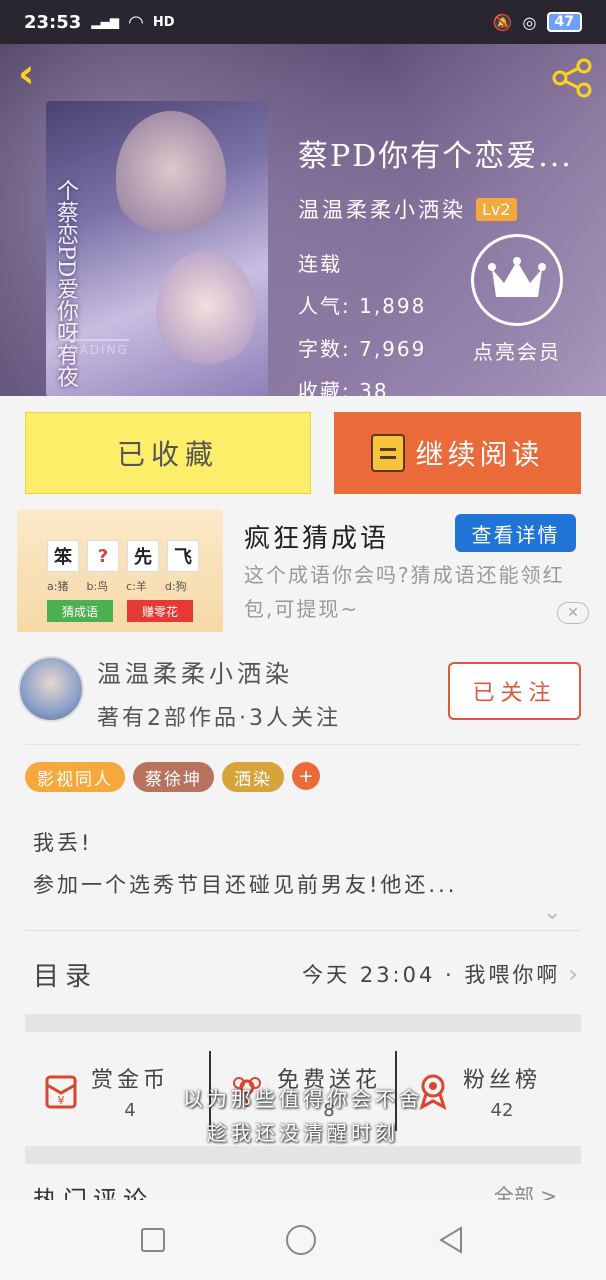  Describe the element at coordinates (343, 387) in the screenshot. I see `book-favorites: 收藏: 38` at that location.